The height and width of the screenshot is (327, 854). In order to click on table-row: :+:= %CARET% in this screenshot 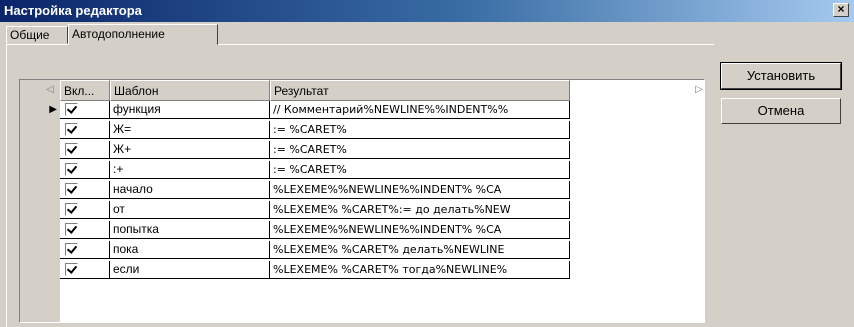, I will do `click(315, 170)`.